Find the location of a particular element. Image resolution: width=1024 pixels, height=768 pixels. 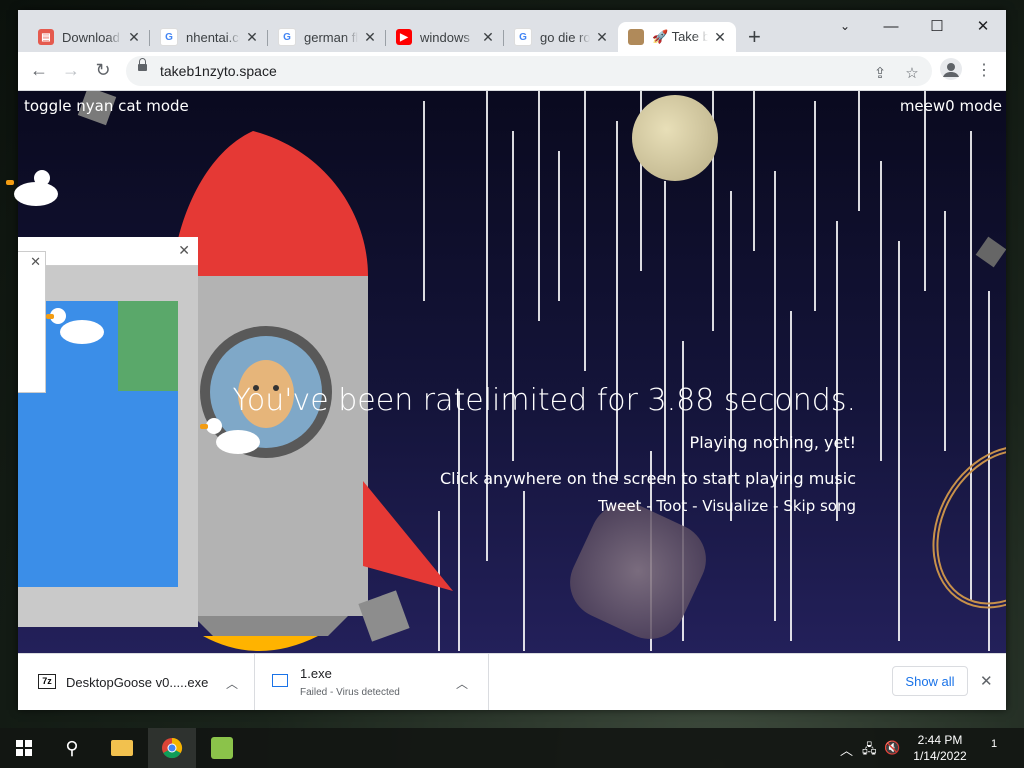

download-status: Failed - Virus detected is located at coordinates (350, 692).